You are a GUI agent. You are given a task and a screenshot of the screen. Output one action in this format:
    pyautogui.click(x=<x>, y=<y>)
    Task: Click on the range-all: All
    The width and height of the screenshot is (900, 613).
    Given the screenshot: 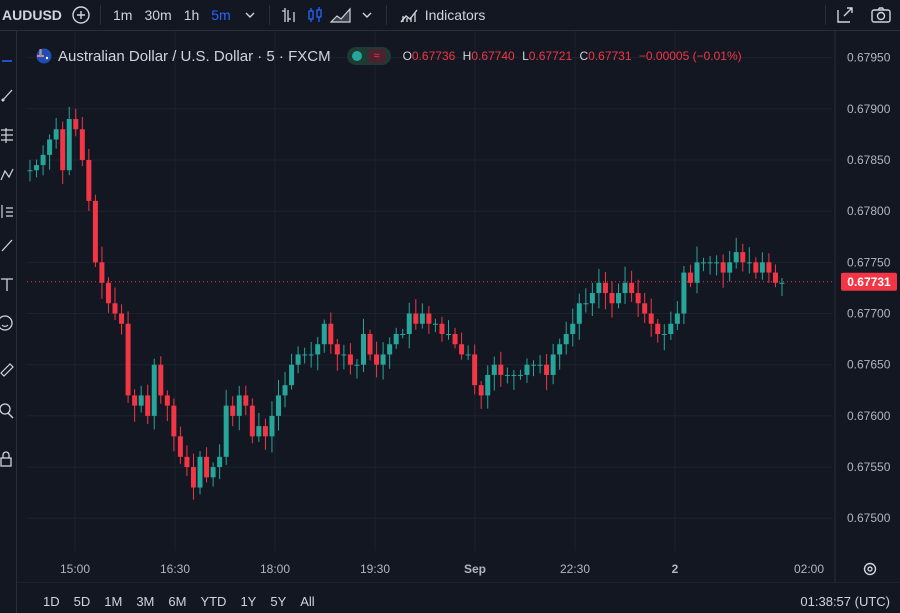 What is the action you would take?
    pyautogui.click(x=307, y=601)
    